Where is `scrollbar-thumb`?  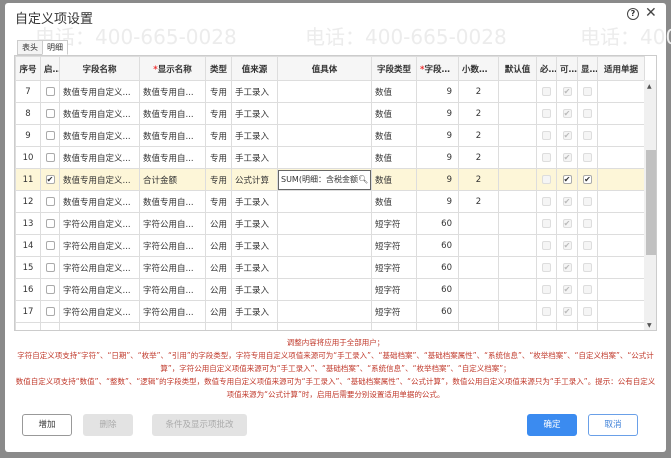
scrollbar-thumb is located at coordinates (651, 202).